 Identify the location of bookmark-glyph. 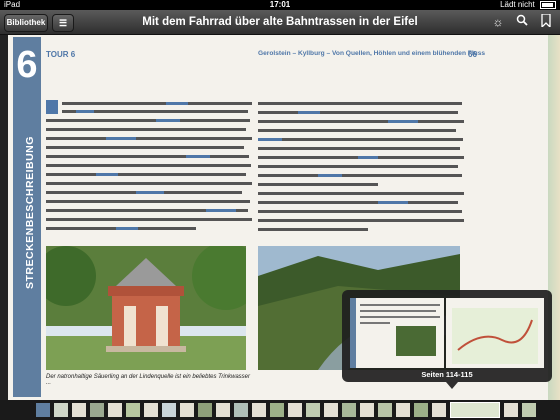
(546, 21).